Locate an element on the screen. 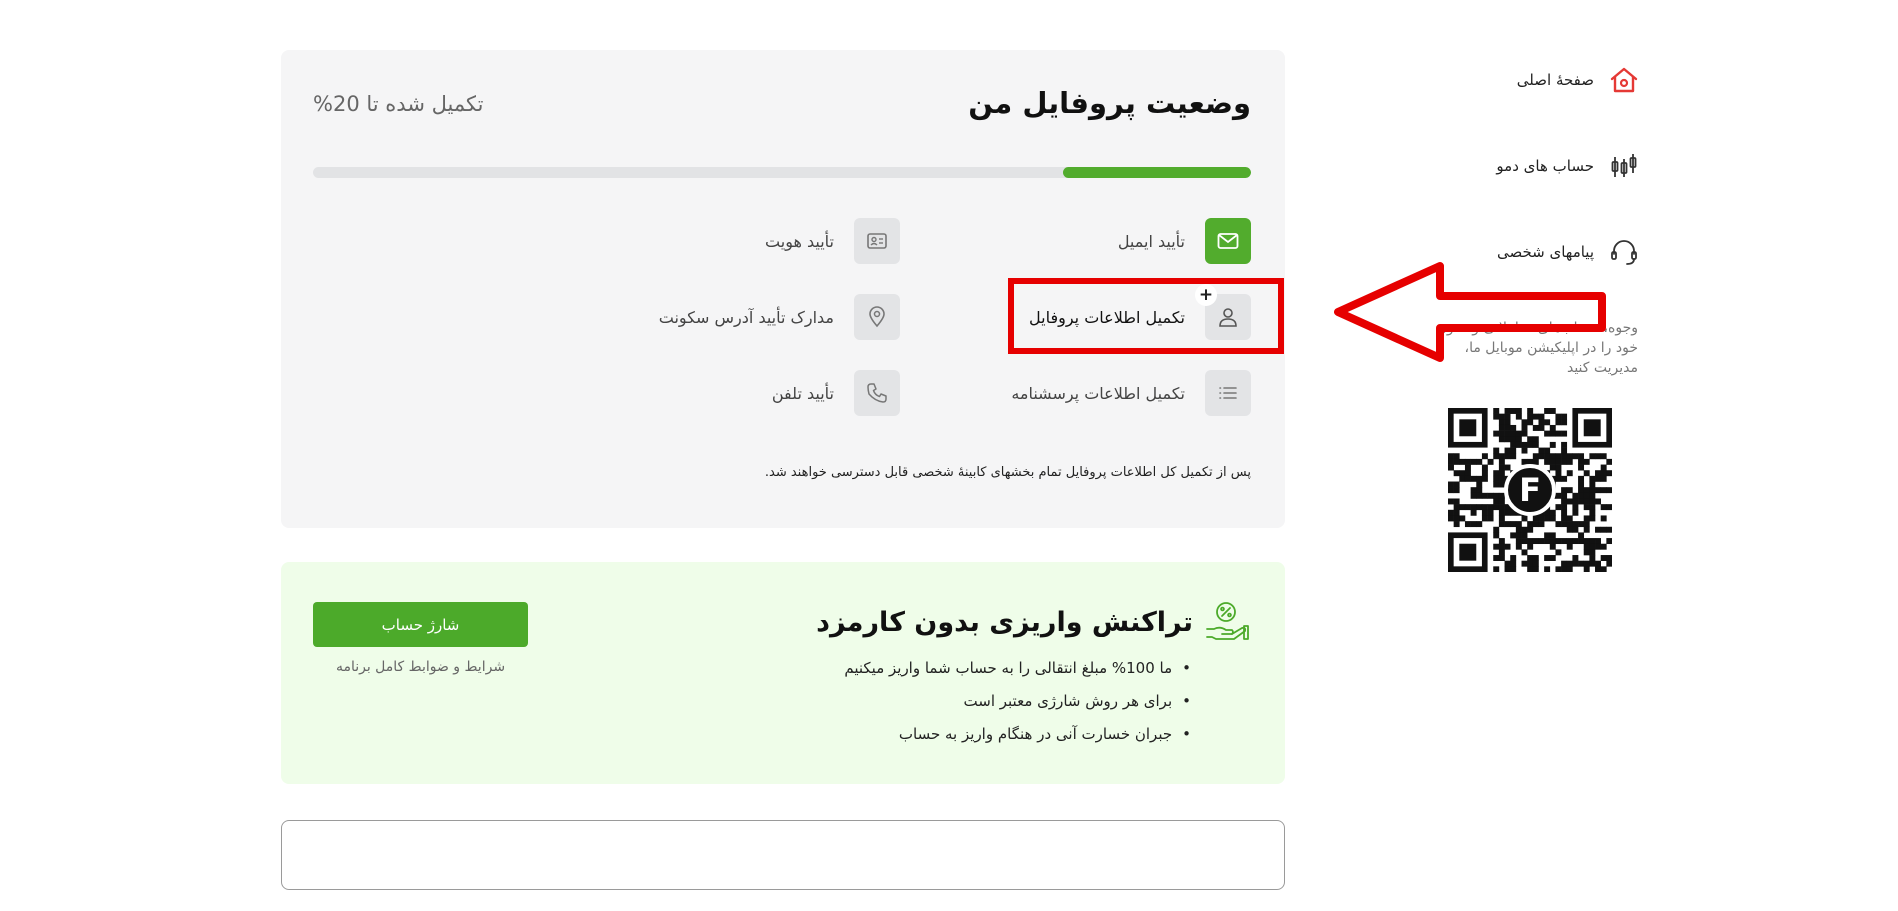 This screenshot has width=1898, height=911. qr-logo-letter: F is located at coordinates (1530, 490).